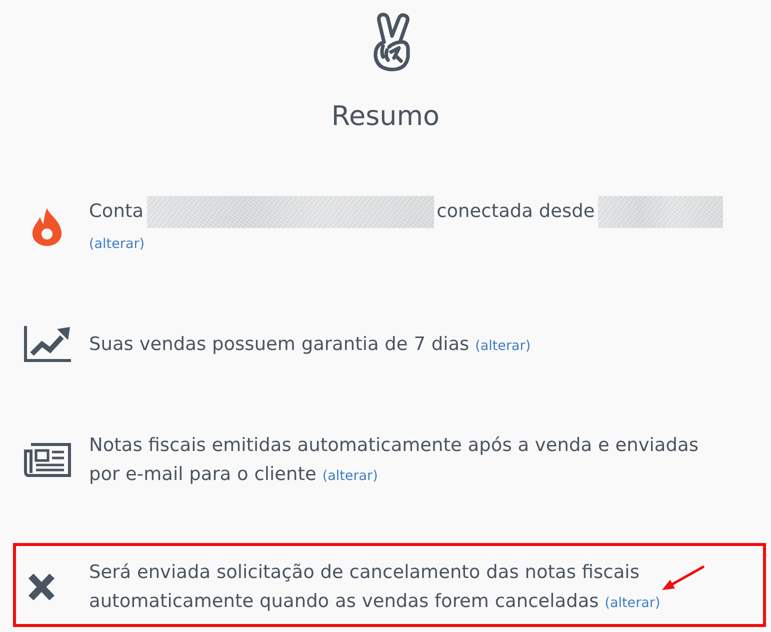 This screenshot has height=632, width=771. I want to click on summary-text: Será enviada solicitação de cancelamento das notas fiscais automaticamente quando as vendas forem canceladas (alterar), so click(409, 587).